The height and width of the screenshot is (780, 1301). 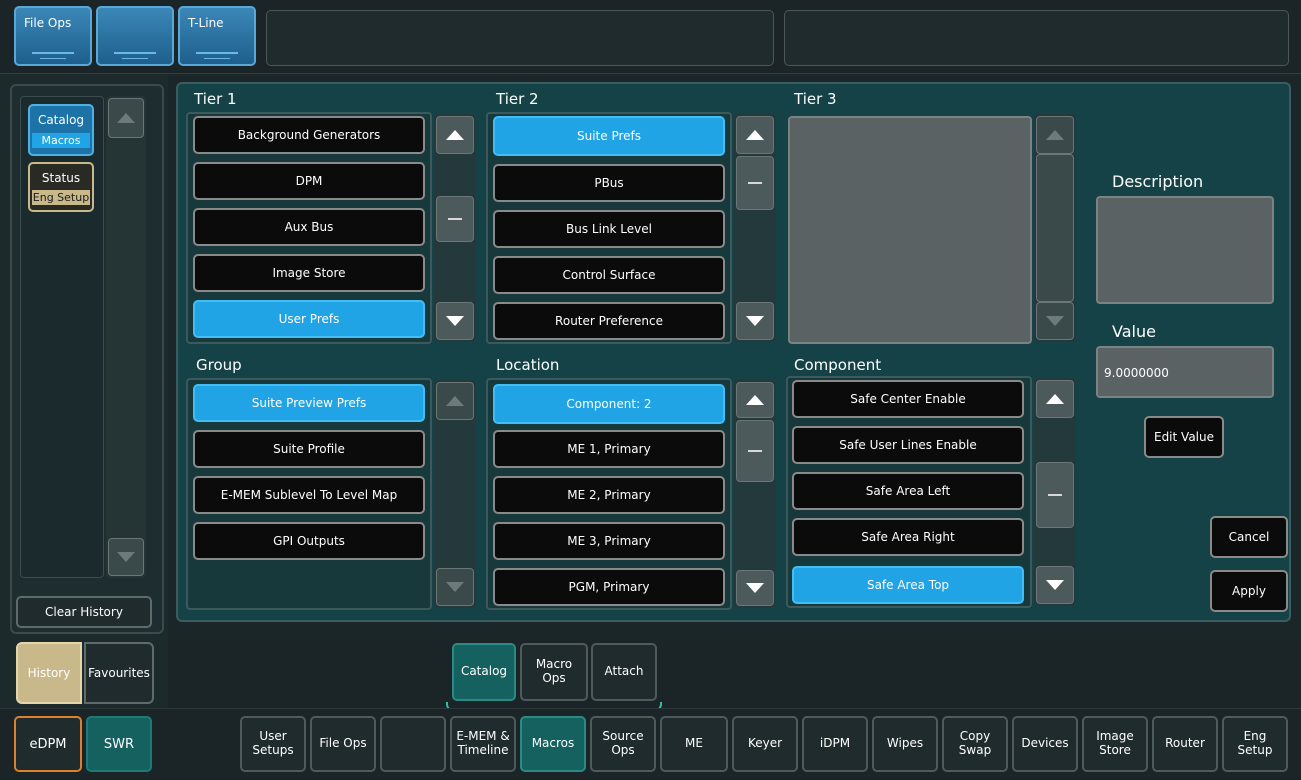 I want to click on group-scroll-down-button, so click(x=455, y=587).